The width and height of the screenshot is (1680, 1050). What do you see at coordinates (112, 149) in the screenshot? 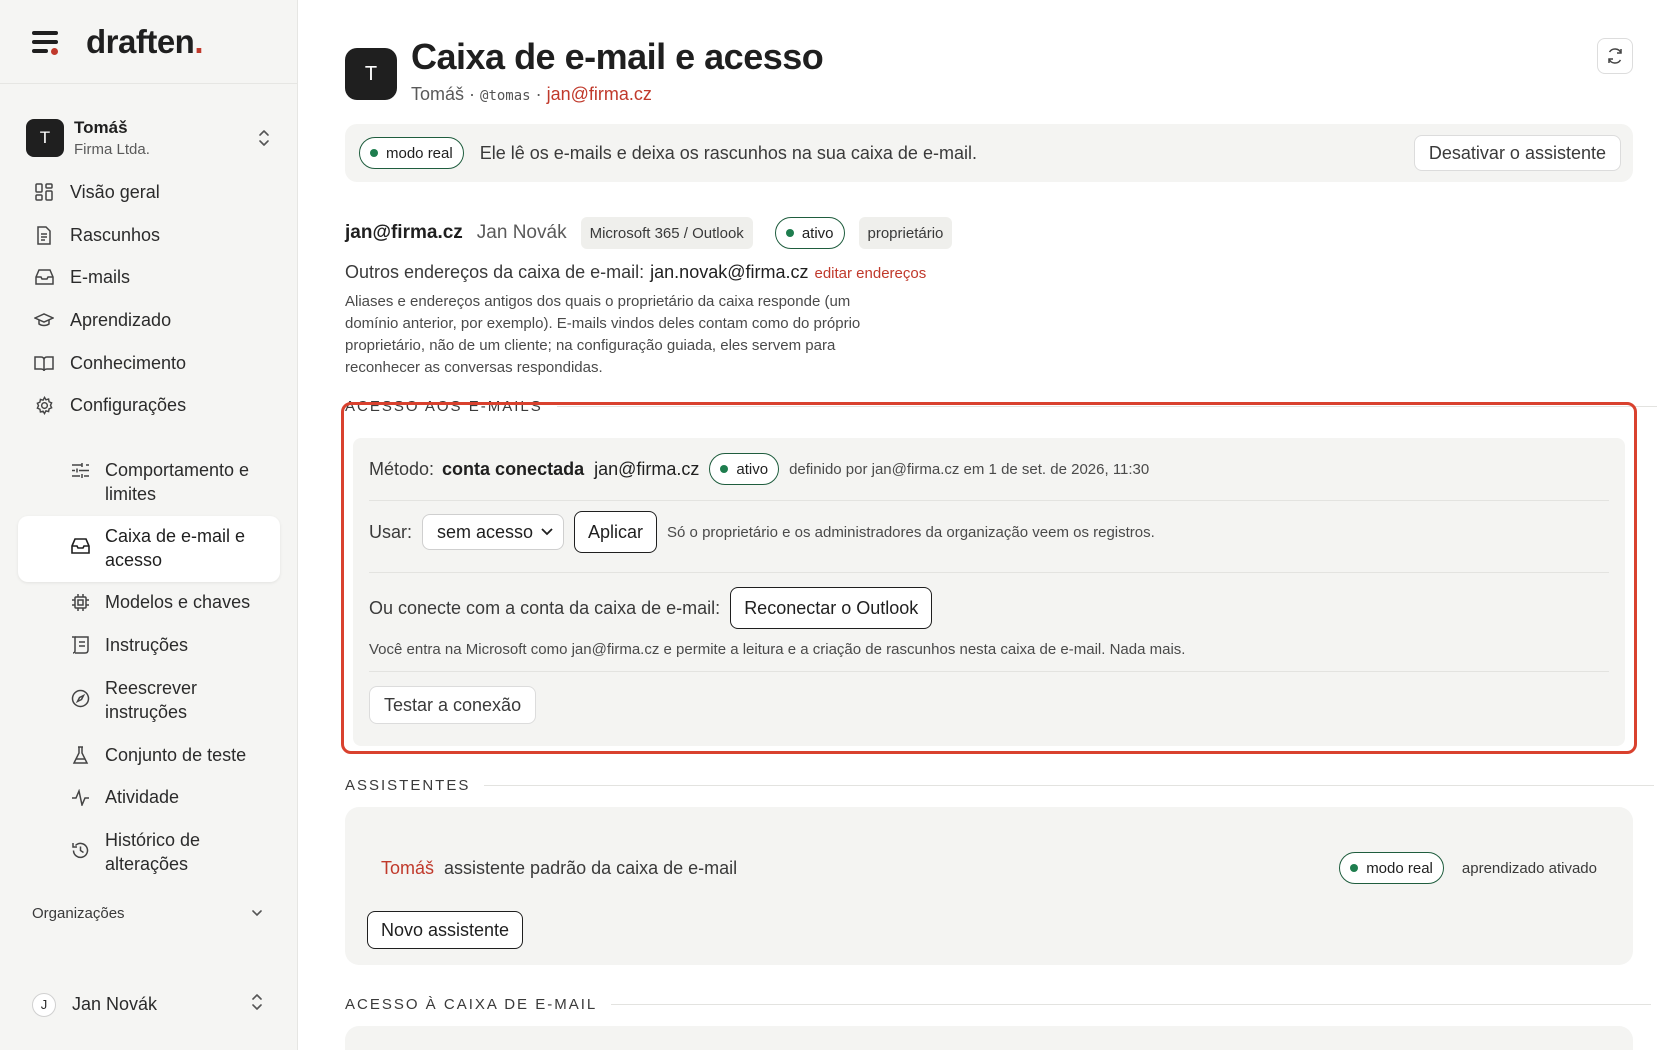
I see `account-org: Firma Ltda.` at bounding box center [112, 149].